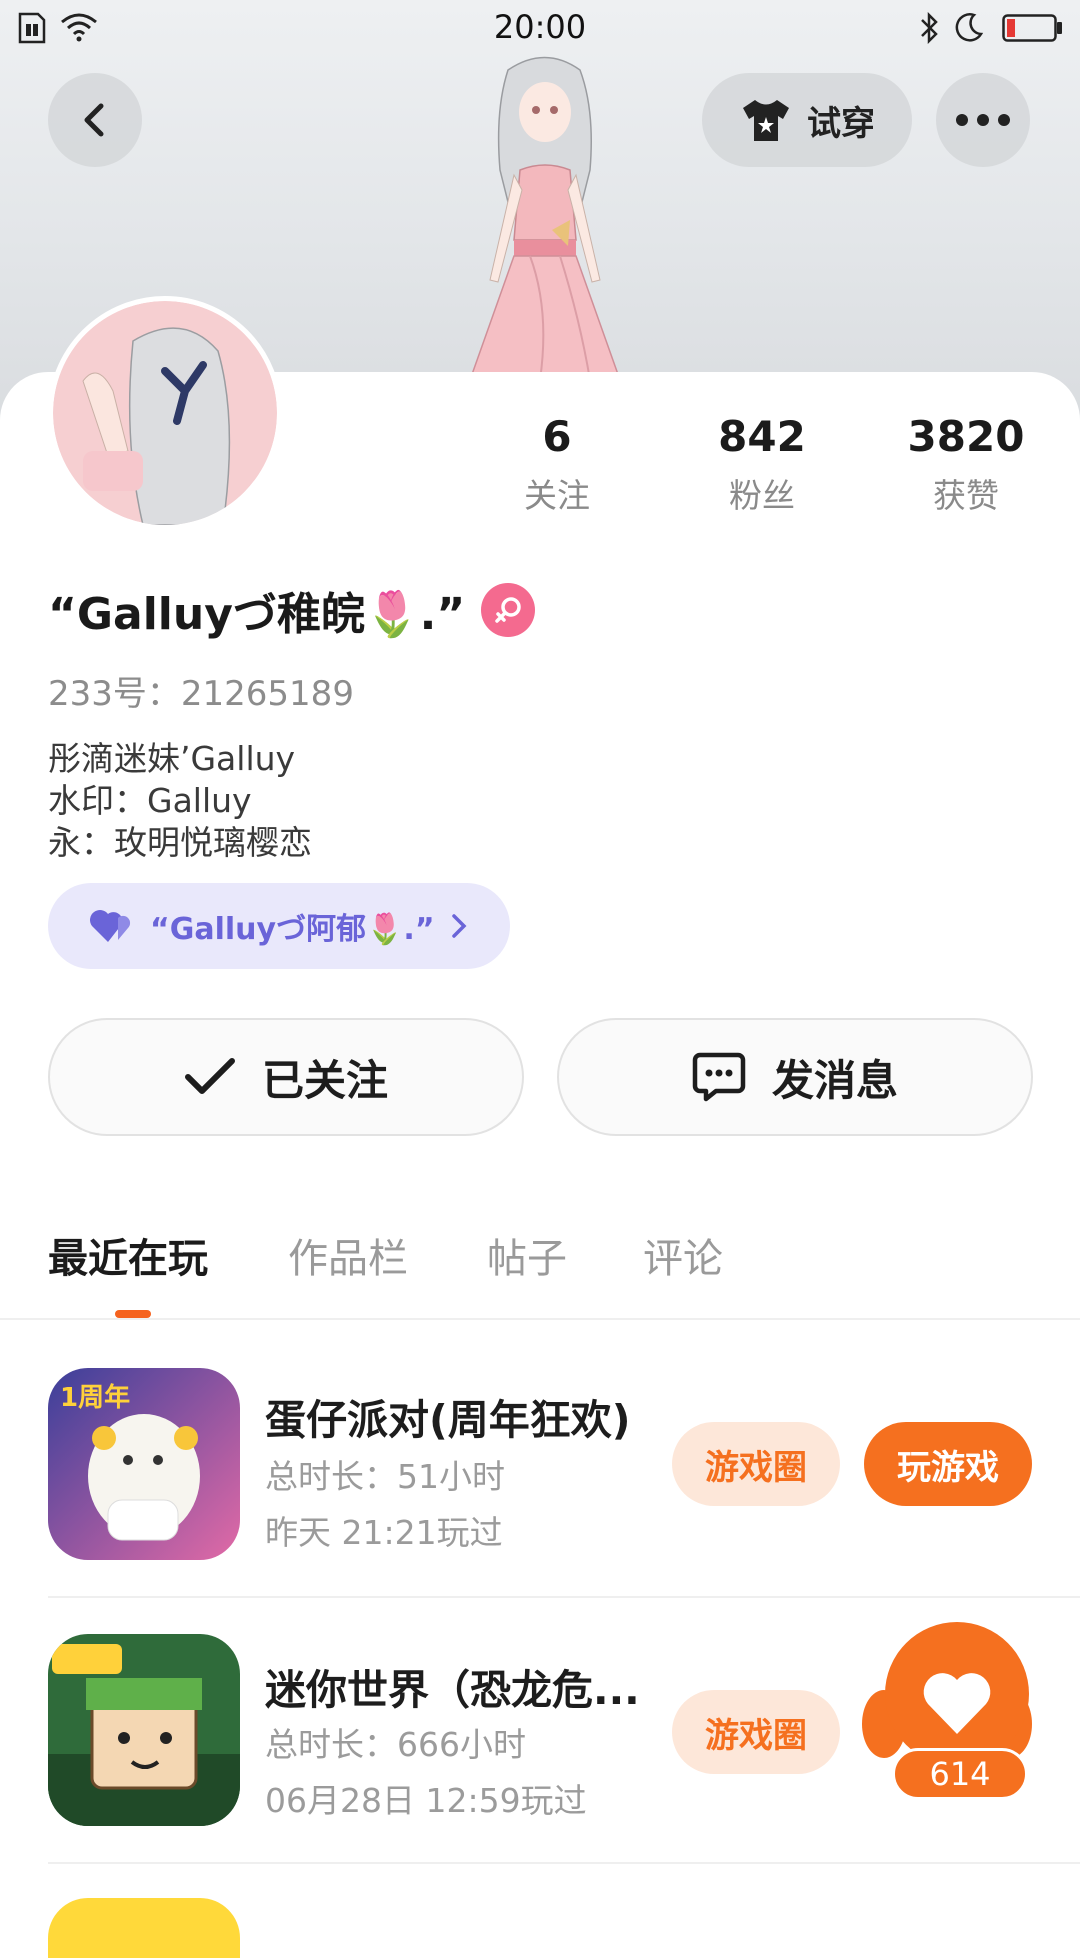 The height and width of the screenshot is (1958, 1080). I want to click on game-duration: 总时长：666小时, so click(395, 1744).